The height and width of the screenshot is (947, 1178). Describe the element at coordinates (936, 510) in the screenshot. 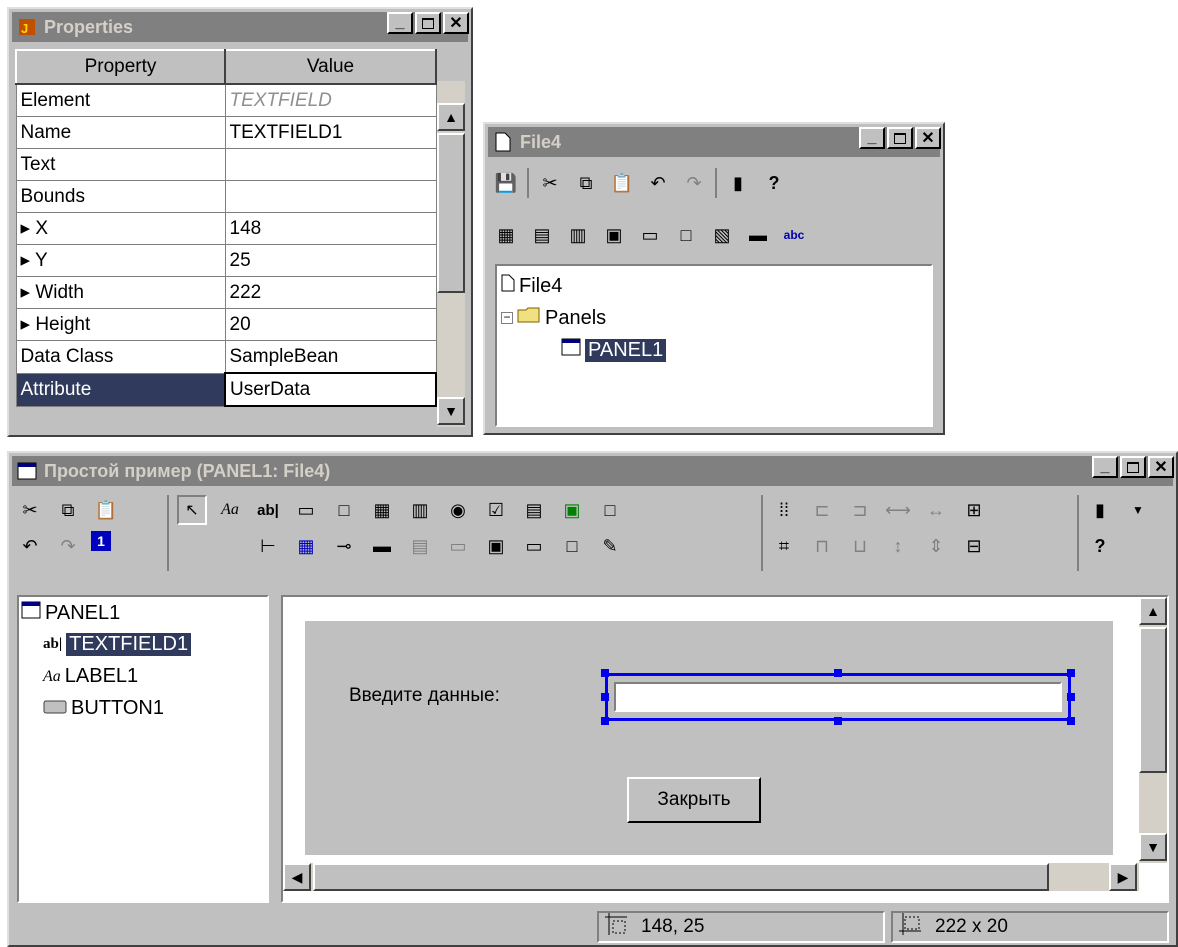

I see `horizontal-space-icon: ↔` at that location.